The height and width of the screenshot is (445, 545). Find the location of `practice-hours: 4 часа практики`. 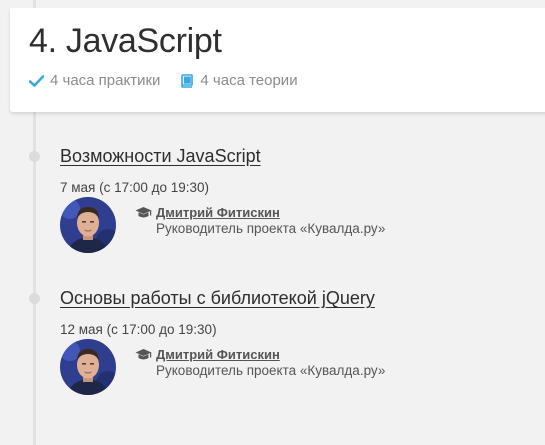

practice-hours: 4 часа практики is located at coordinates (94, 80).